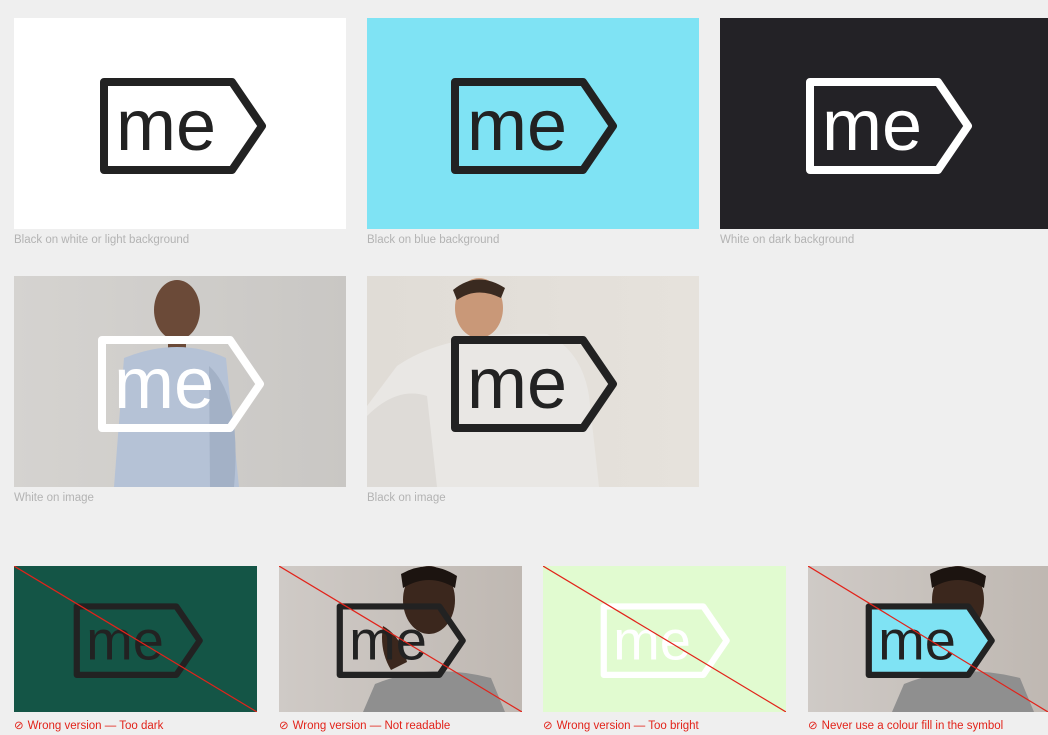  What do you see at coordinates (433, 240) in the screenshot?
I see `caption-black-on-blue: Black on blue background` at bounding box center [433, 240].